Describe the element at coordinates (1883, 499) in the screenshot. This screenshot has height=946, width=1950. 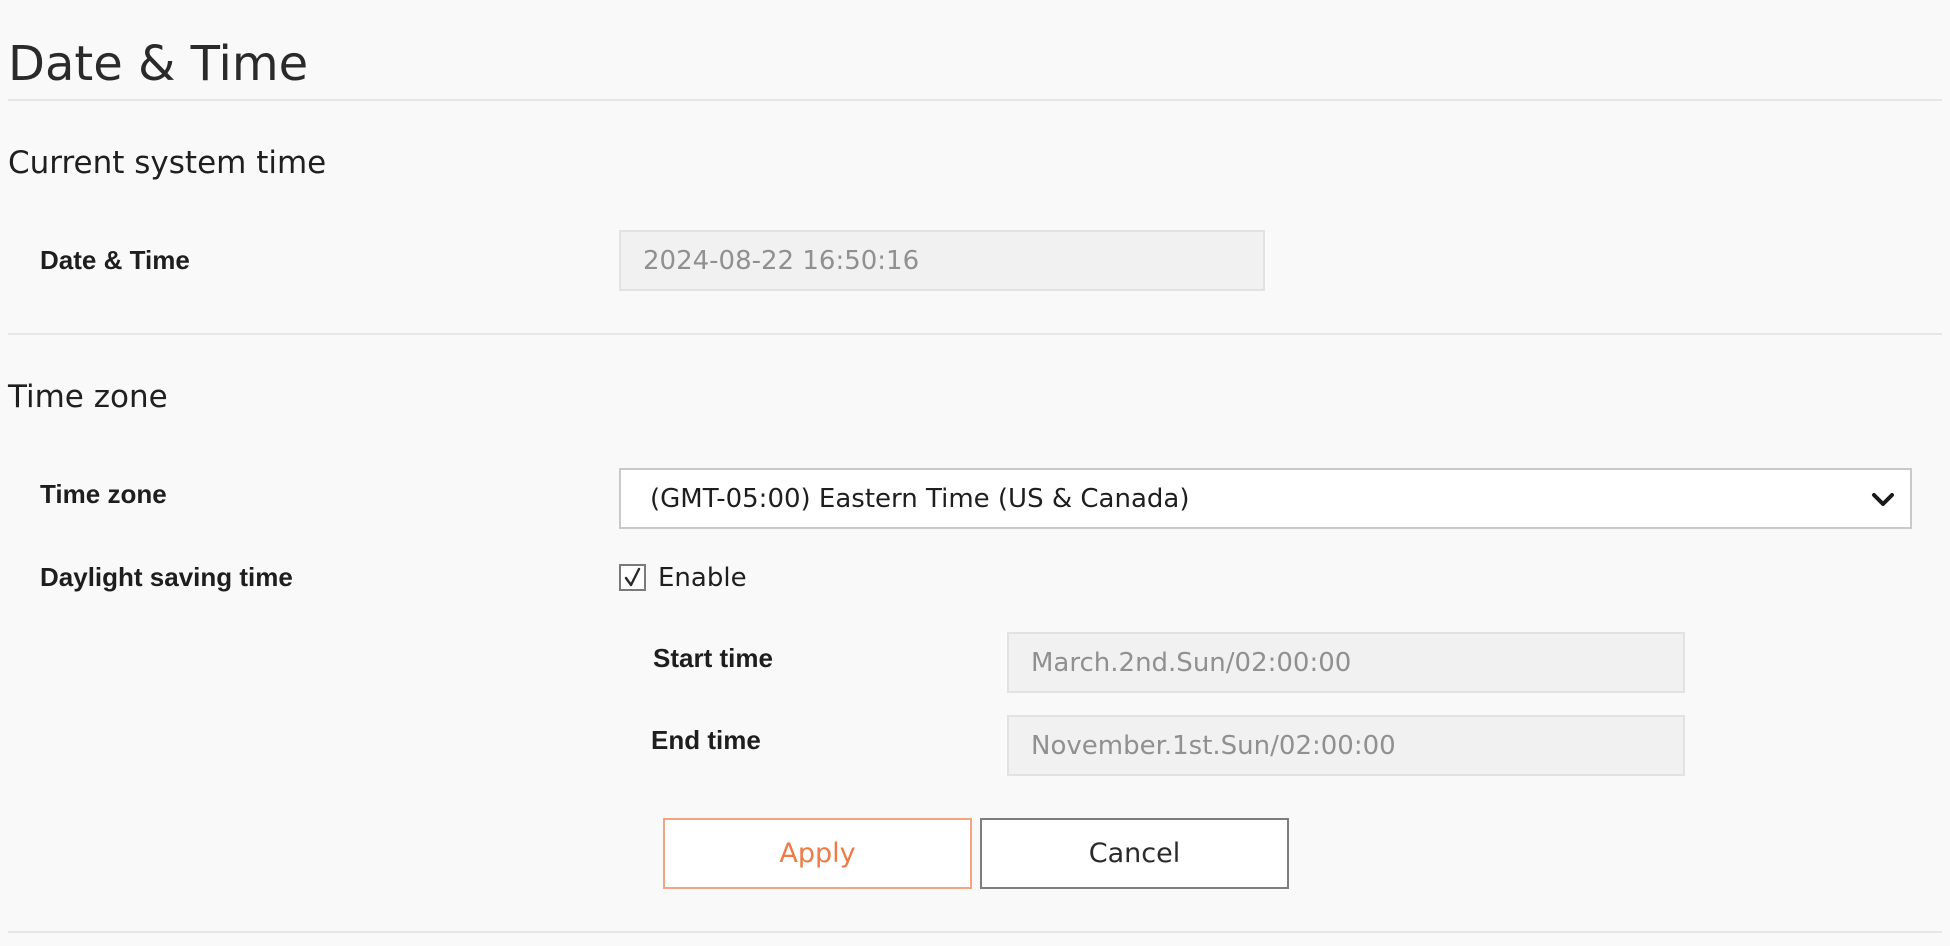
I see `chevron-down-icon` at that location.